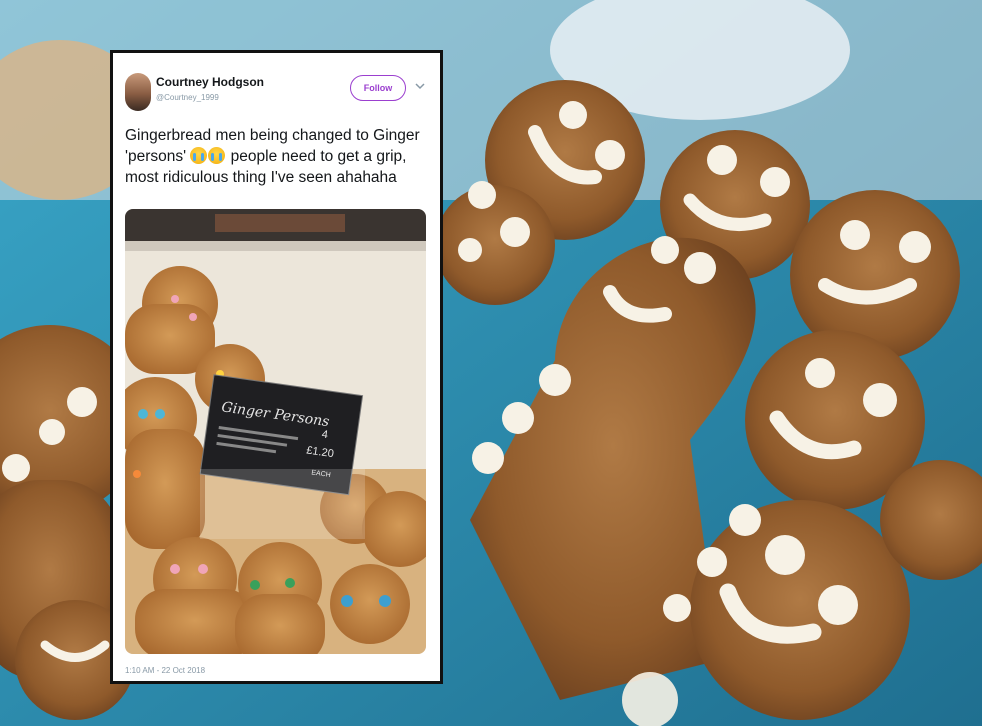 The width and height of the screenshot is (982, 726). Describe the element at coordinates (210, 82) in the screenshot. I see `display-name: Courtney Hodgson` at that location.